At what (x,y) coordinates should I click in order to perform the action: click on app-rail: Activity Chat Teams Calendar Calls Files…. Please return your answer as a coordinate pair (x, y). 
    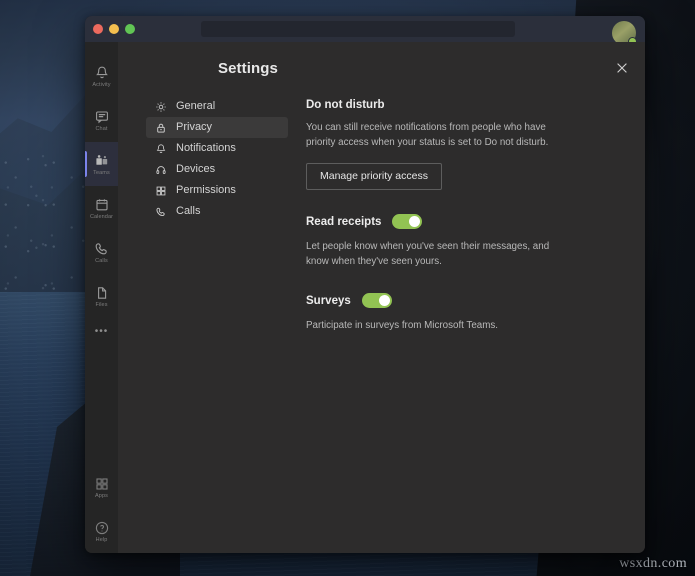
    Looking at the image, I should click on (101, 297).